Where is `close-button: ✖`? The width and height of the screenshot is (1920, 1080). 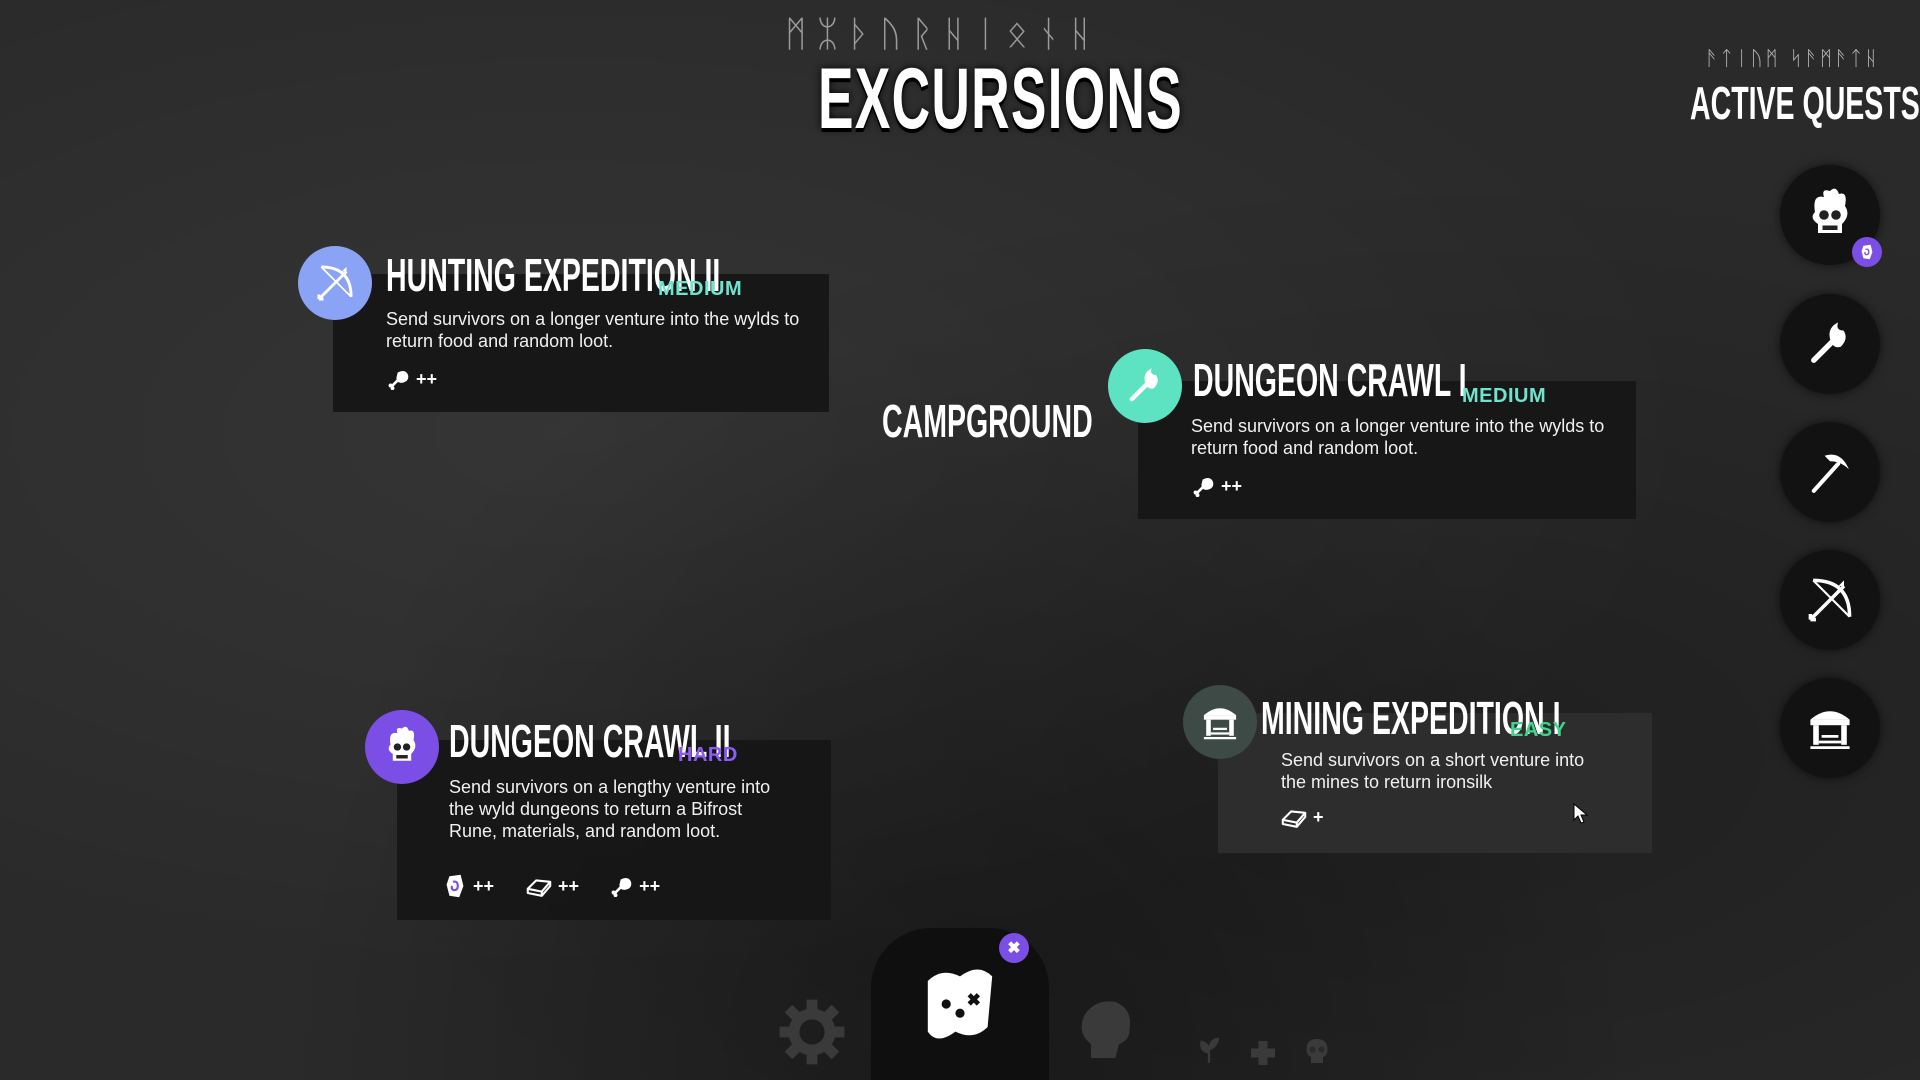
close-button: ✖ is located at coordinates (1014, 948).